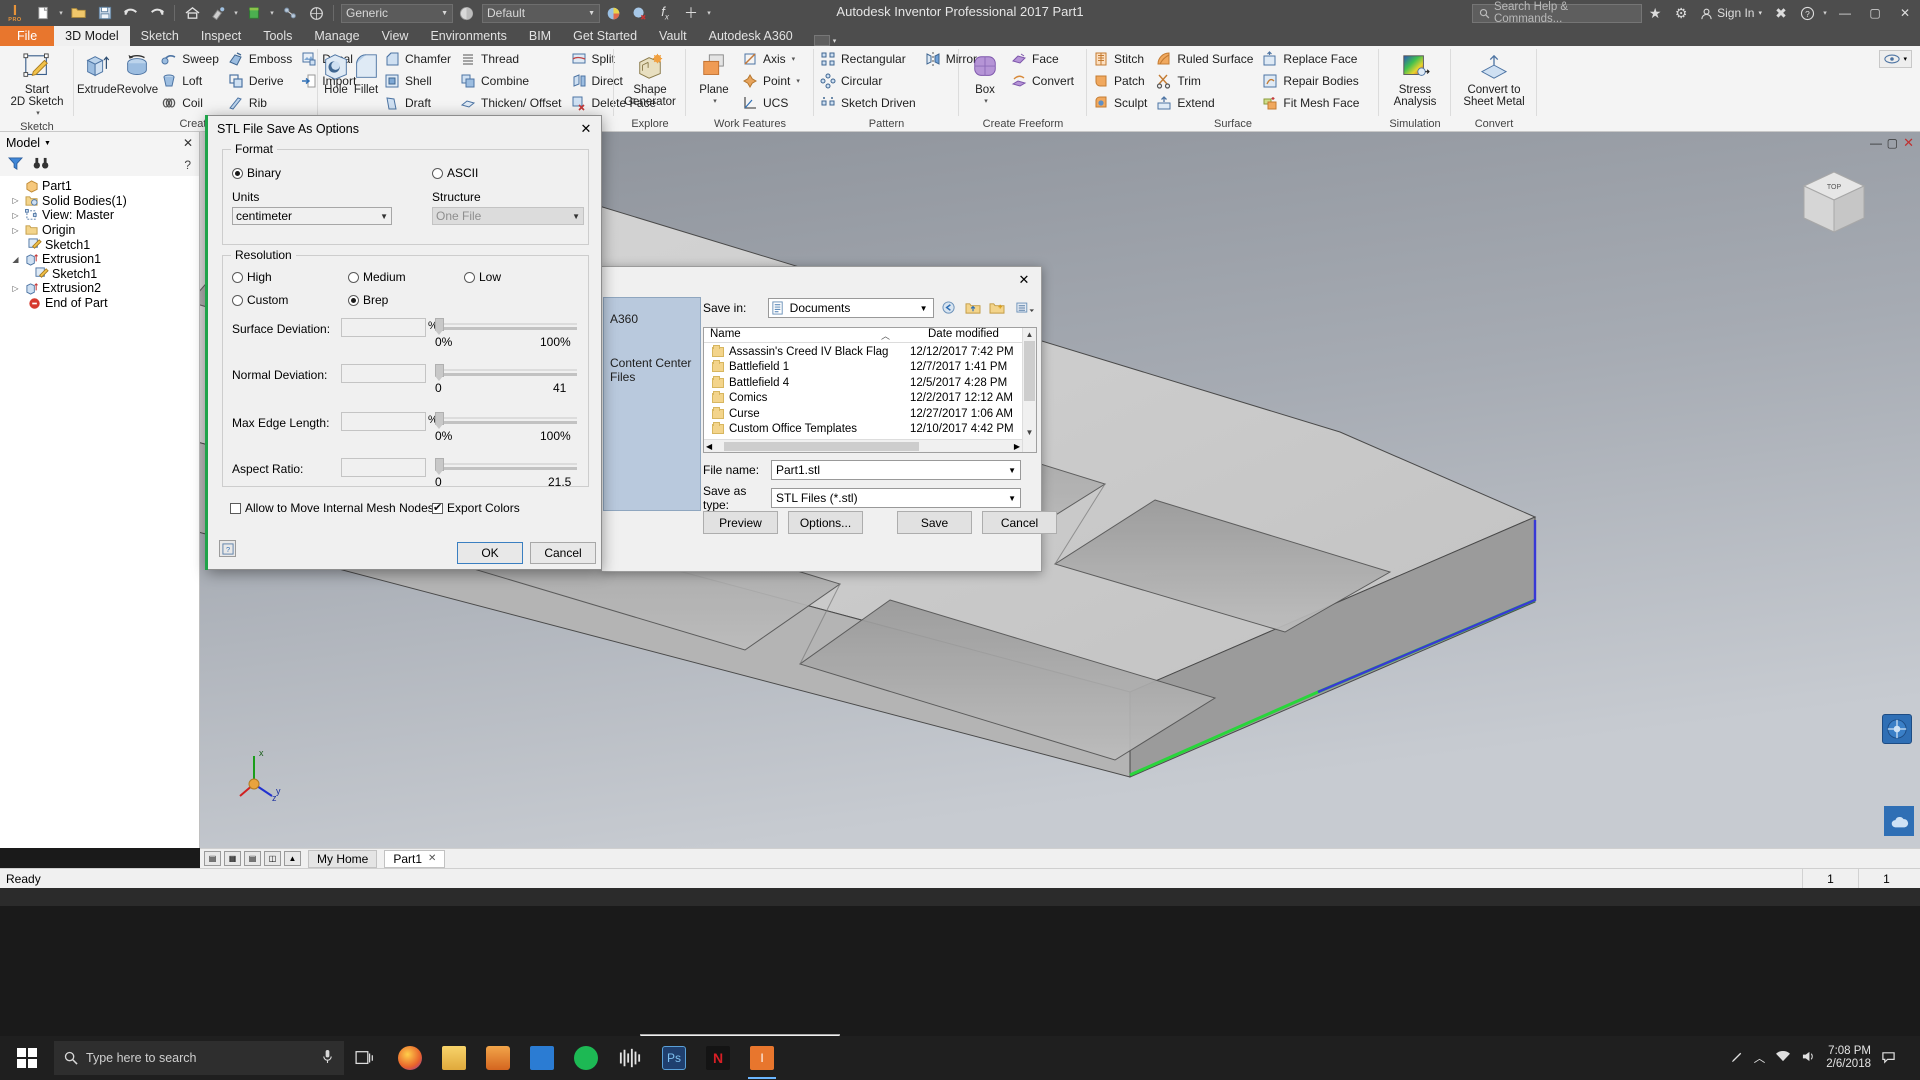  I want to click on close-button: ✕, so click(1905, 13).